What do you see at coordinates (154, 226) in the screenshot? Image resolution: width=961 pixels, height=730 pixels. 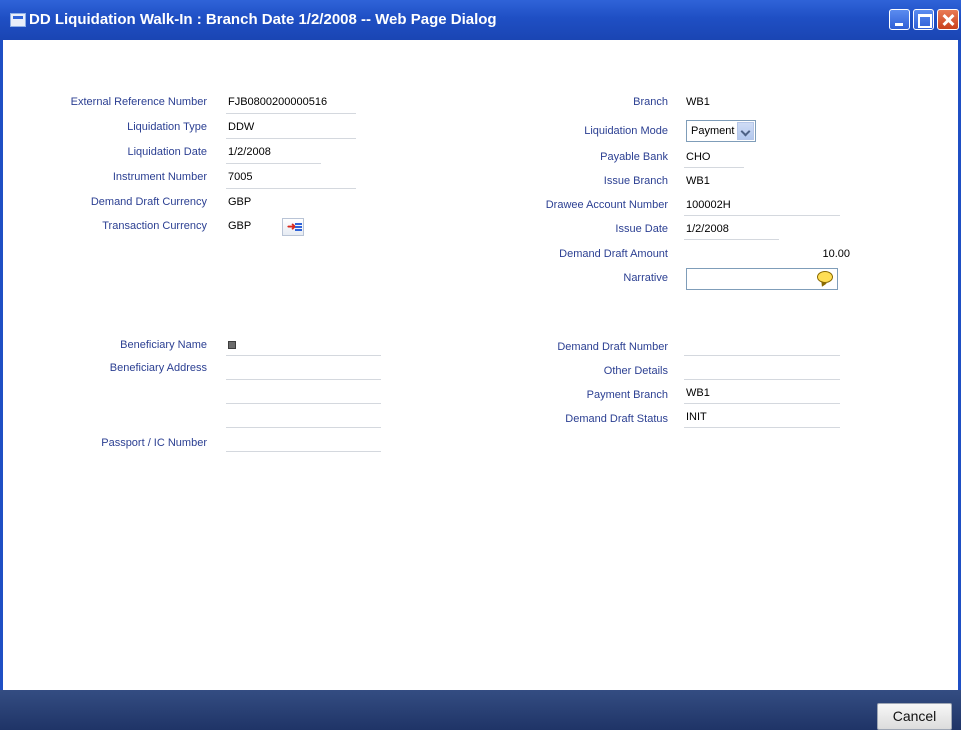 I see `transaction-currency-label: Transaction Currency` at bounding box center [154, 226].